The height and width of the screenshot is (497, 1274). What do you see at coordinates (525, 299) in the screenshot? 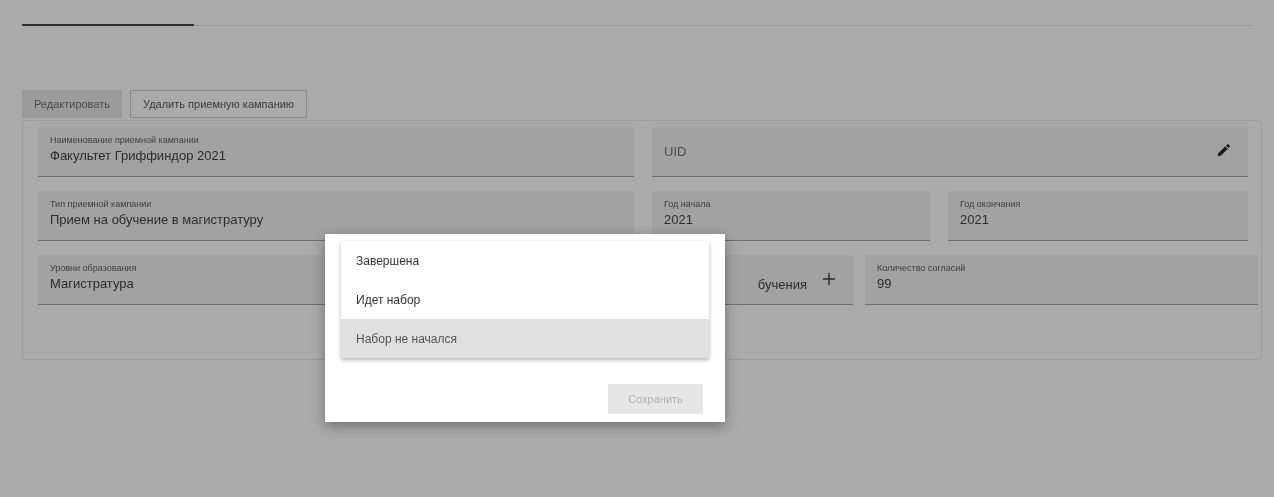
I see `menu-item: Идет набор` at bounding box center [525, 299].